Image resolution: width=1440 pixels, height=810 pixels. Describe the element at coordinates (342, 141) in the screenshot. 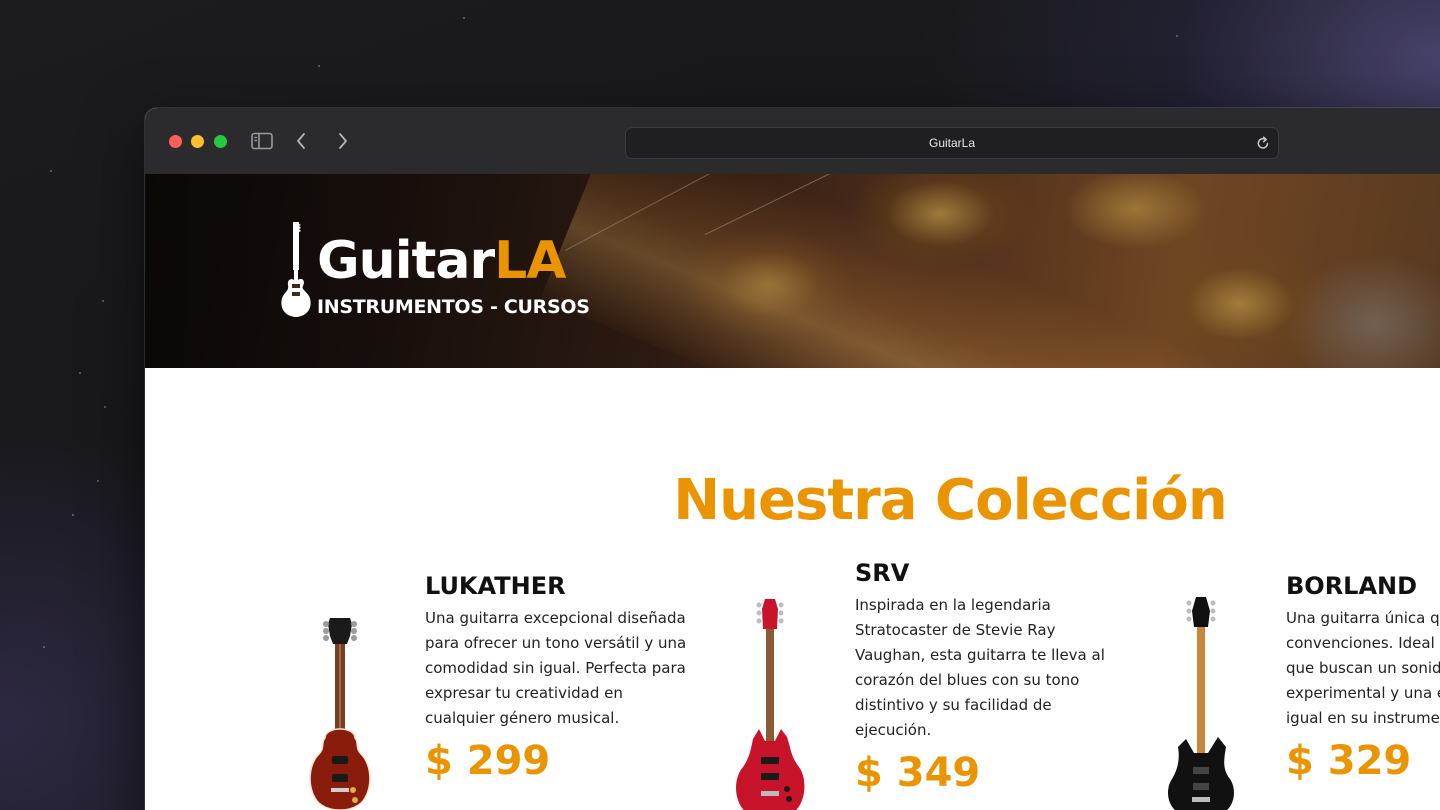

I see `forward-icon` at that location.